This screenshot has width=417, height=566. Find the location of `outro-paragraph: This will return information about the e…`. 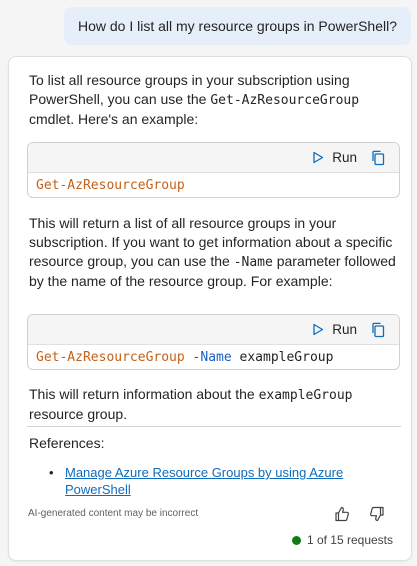

outro-paragraph: This will return information about the e… is located at coordinates (215, 404).